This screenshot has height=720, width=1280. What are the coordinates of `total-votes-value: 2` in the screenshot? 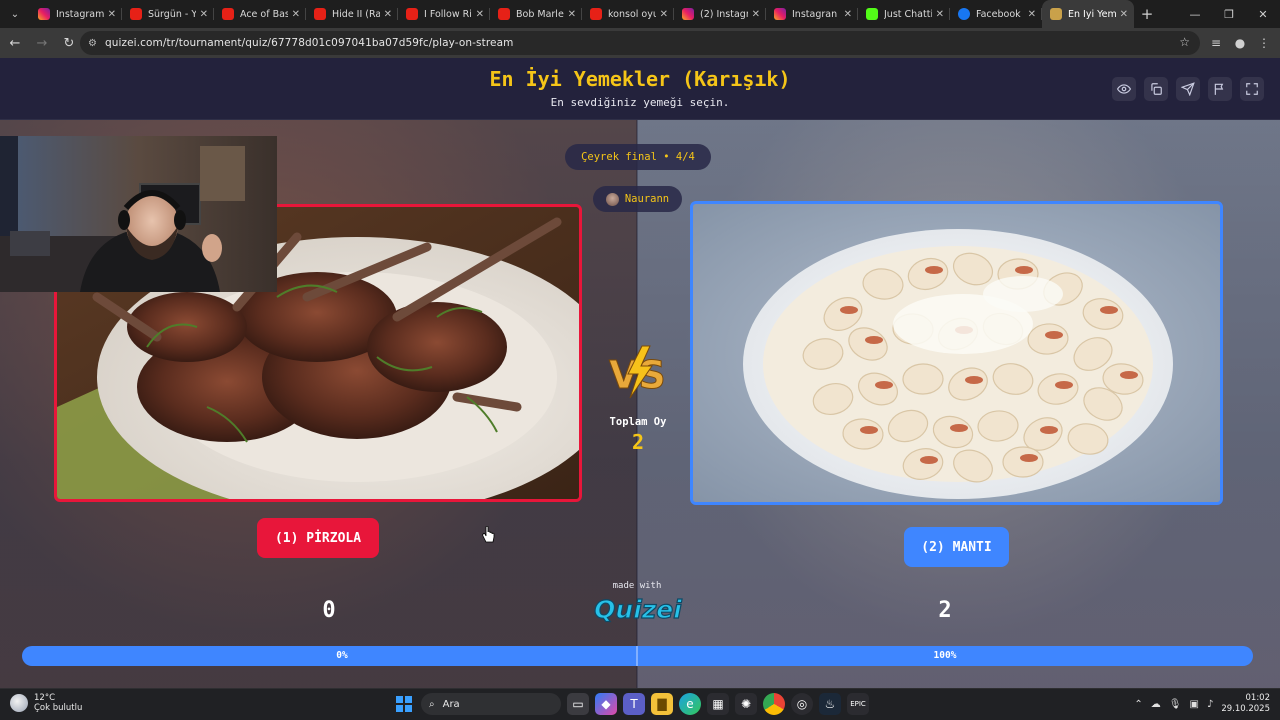 It's located at (638, 442).